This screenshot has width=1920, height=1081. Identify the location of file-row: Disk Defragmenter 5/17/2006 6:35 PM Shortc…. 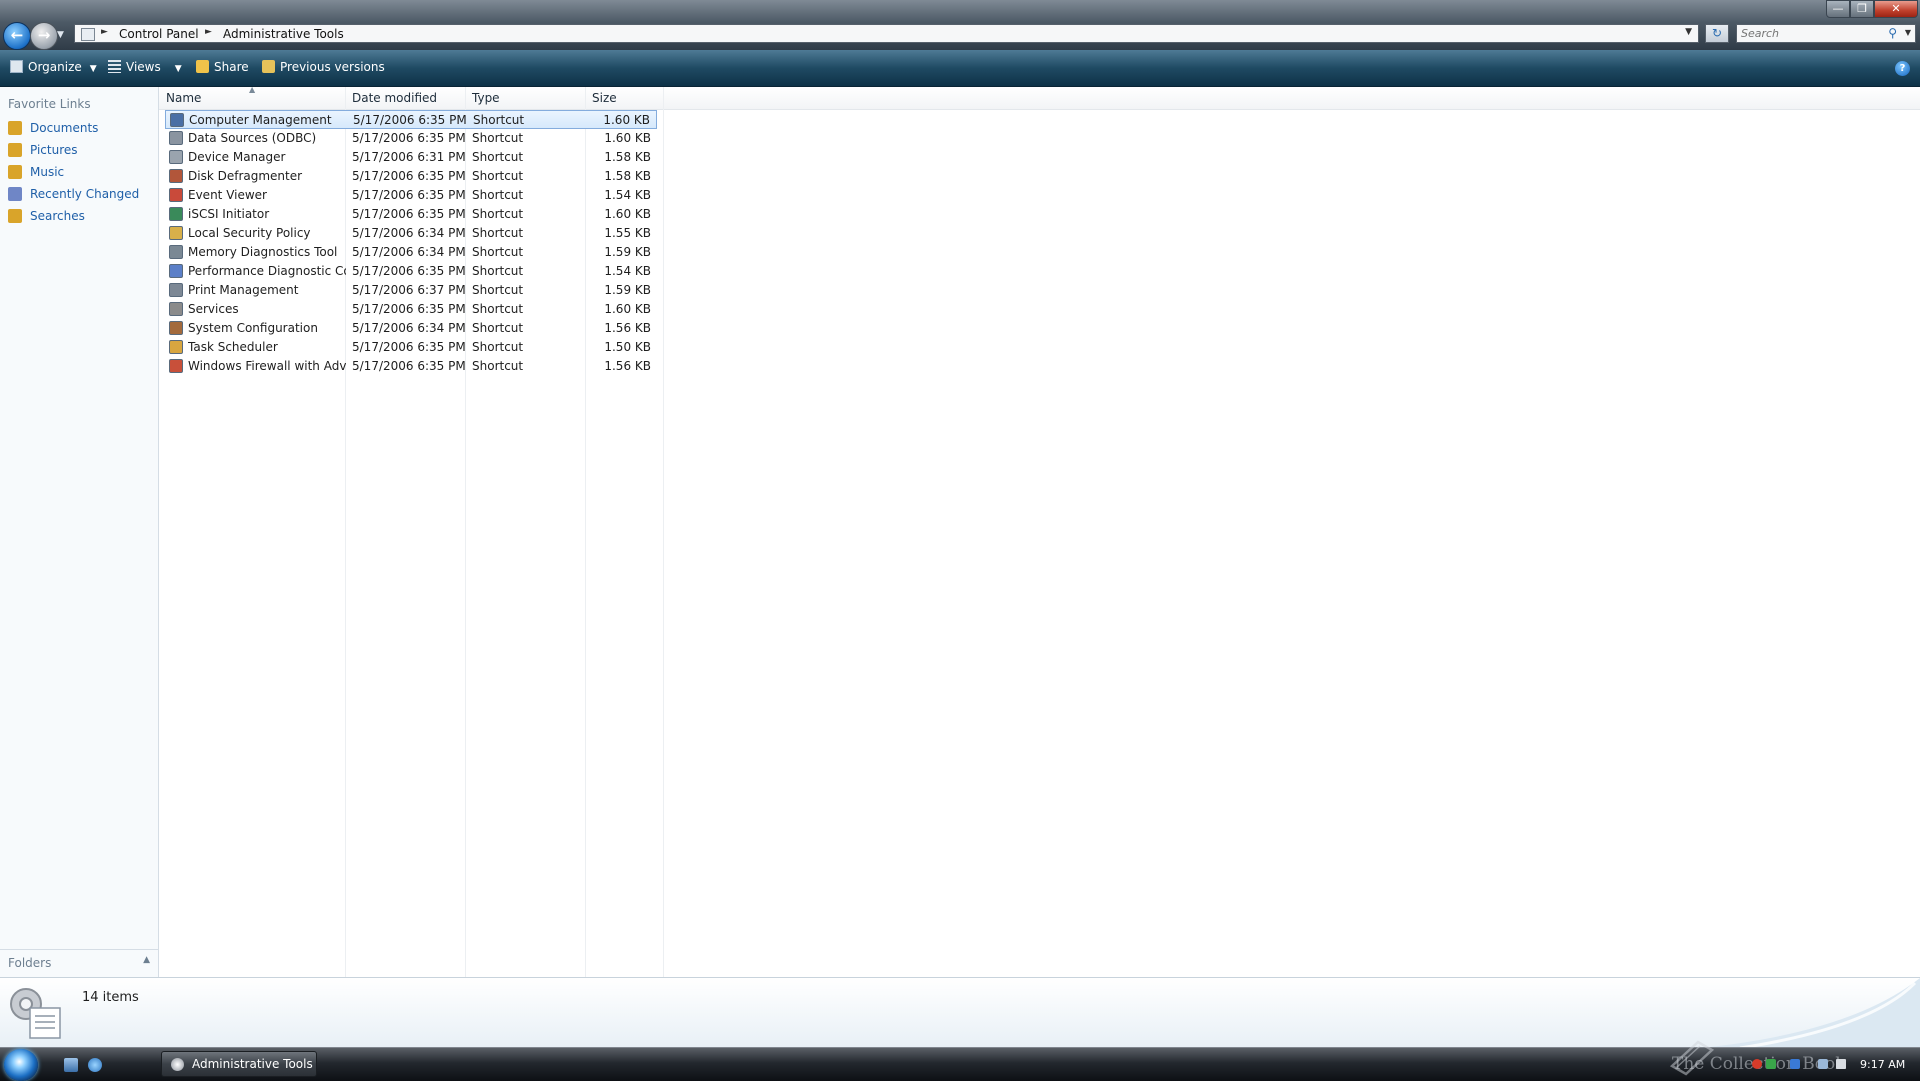
(411, 176).